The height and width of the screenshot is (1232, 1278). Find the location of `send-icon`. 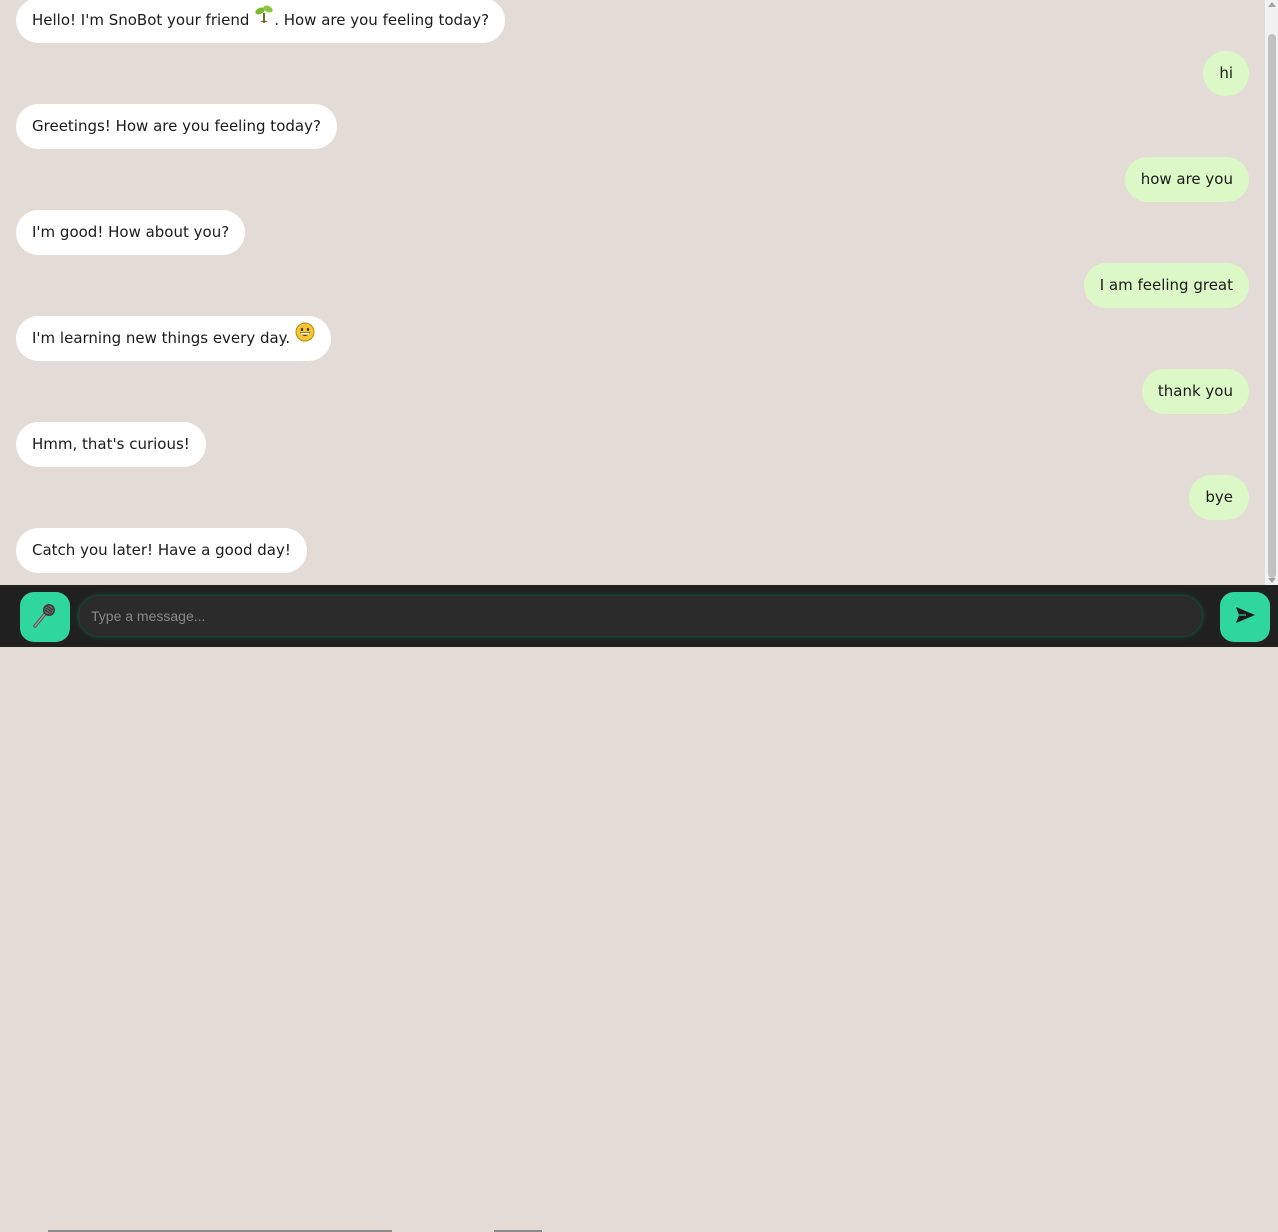

send-icon is located at coordinates (1245, 617).